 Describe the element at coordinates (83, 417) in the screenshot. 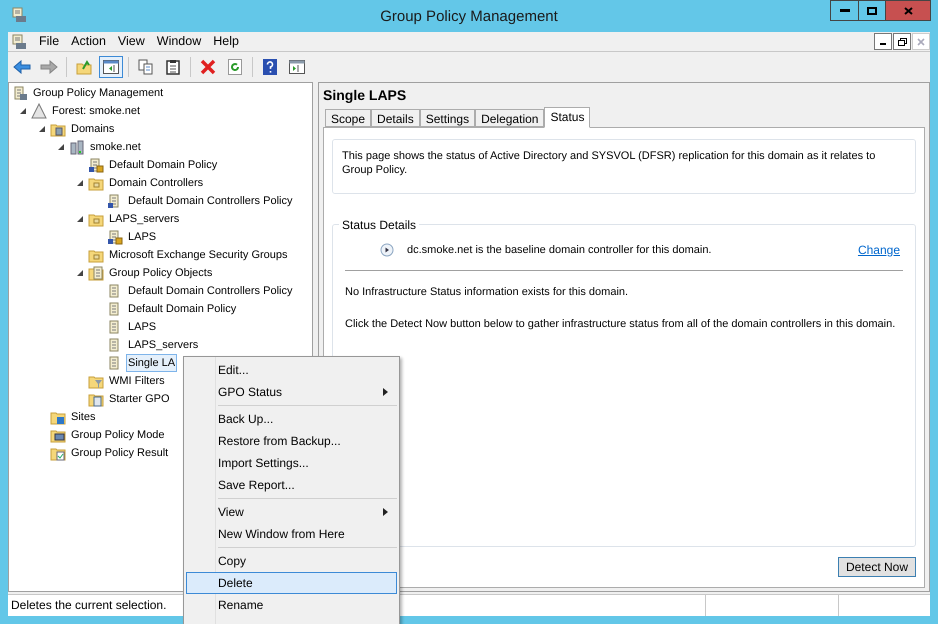

I see `tree-item: Sites` at that location.